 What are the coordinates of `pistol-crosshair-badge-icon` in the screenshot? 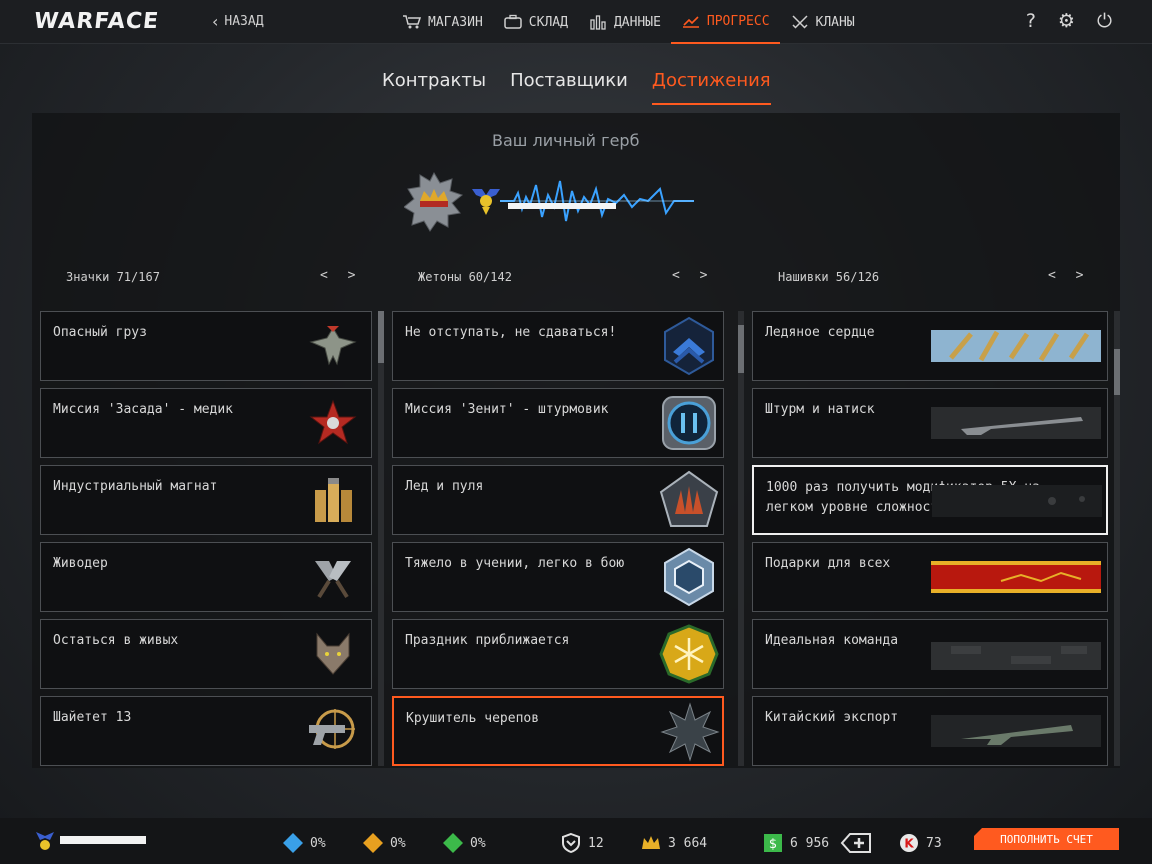 It's located at (332, 729).